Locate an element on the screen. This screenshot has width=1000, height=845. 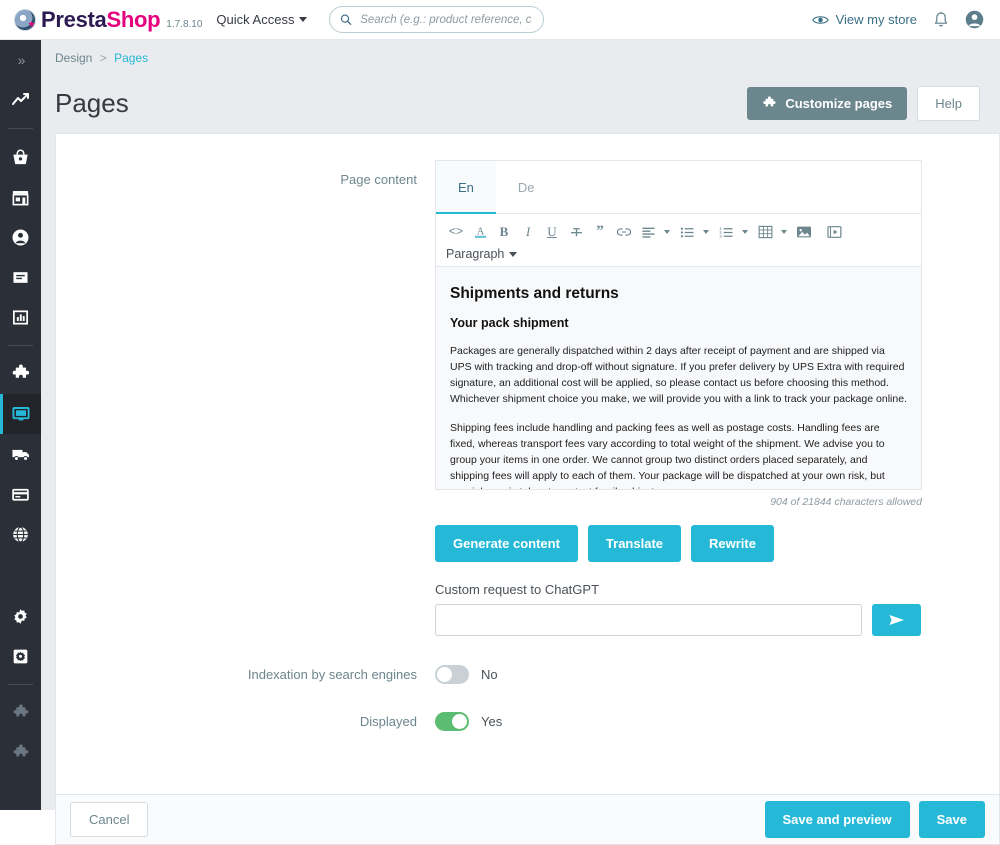
chevron-double-right-icon: » is located at coordinates (21, 60).